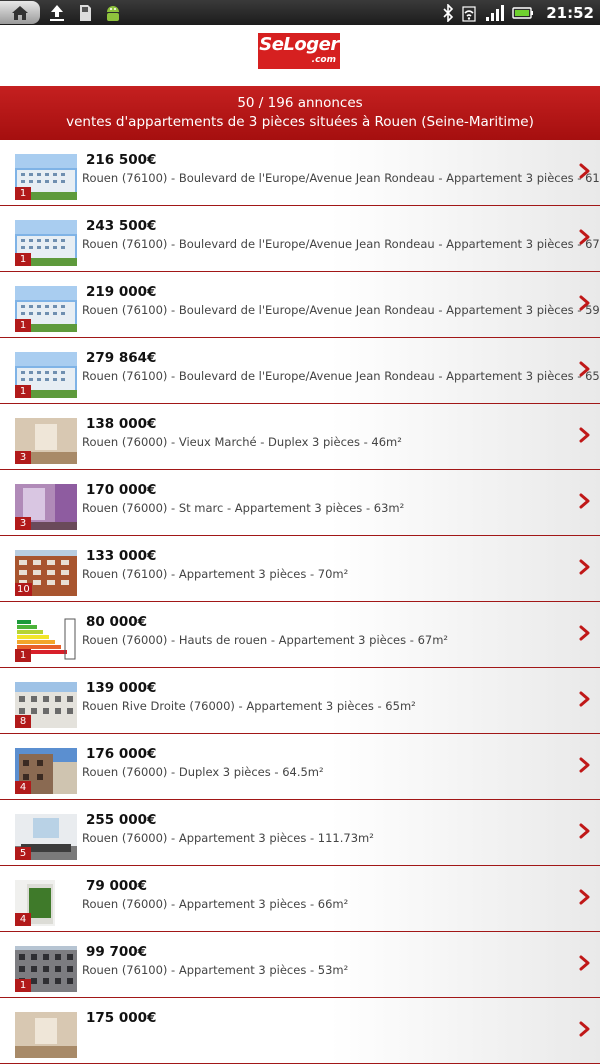 Image resolution: width=600 pixels, height=1064 pixels. Describe the element at coordinates (121, 160) in the screenshot. I see `listing-price: 216 500€` at that location.